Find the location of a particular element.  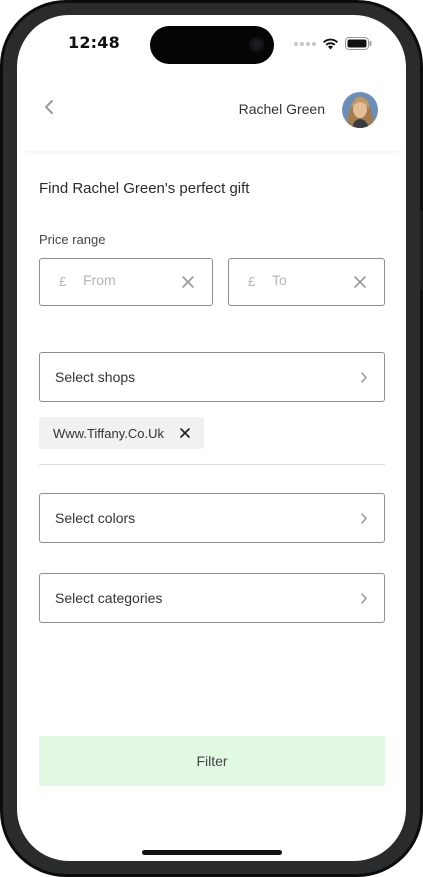

select-colors-label: Select colors is located at coordinates (95, 518).